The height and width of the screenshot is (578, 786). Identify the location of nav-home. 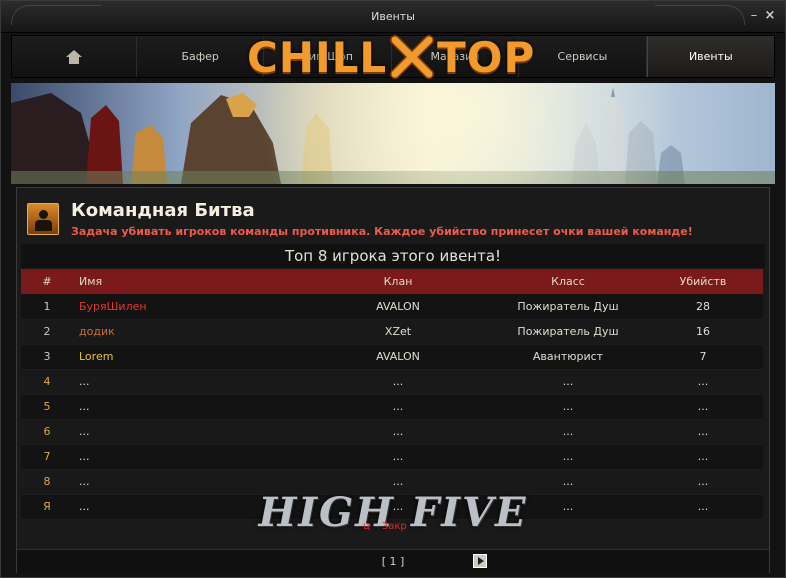
(74, 56).